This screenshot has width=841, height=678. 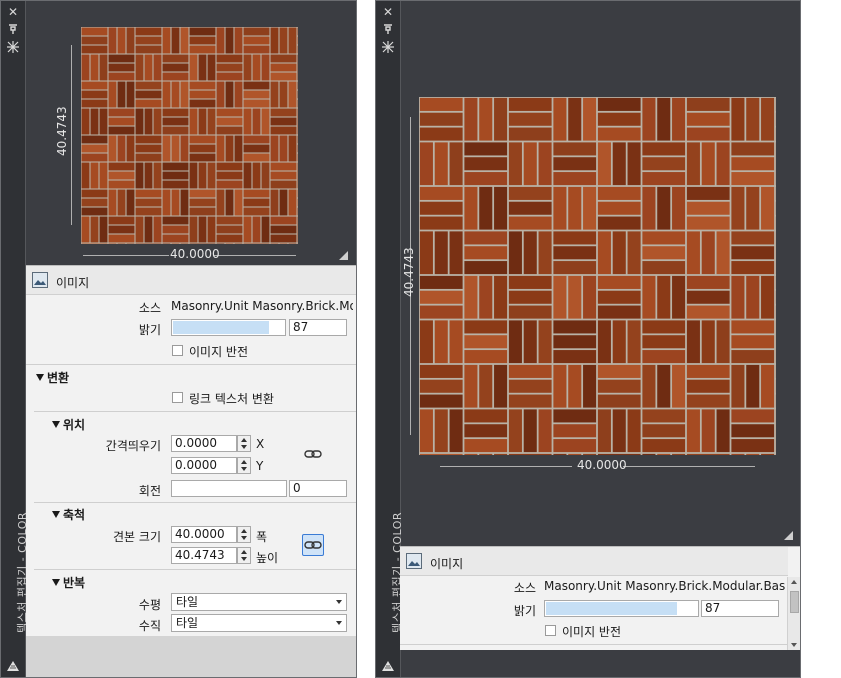 I want to click on rotation-slider, so click(x=229, y=488).